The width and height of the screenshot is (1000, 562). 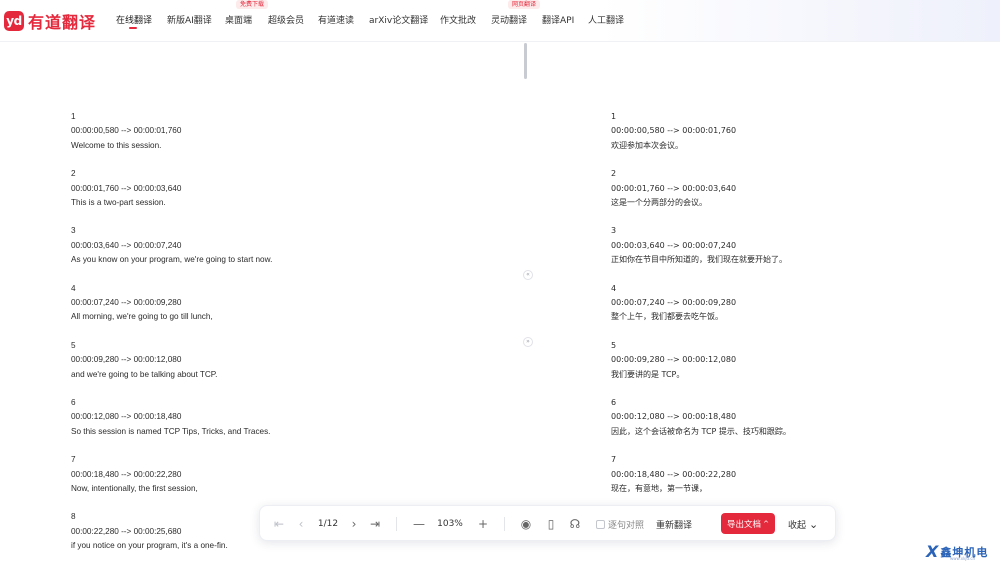 I want to click on subtitle-text: 因此，这个会话被命名为 TCP 提示、技巧和跟踪。, so click(x=701, y=431).